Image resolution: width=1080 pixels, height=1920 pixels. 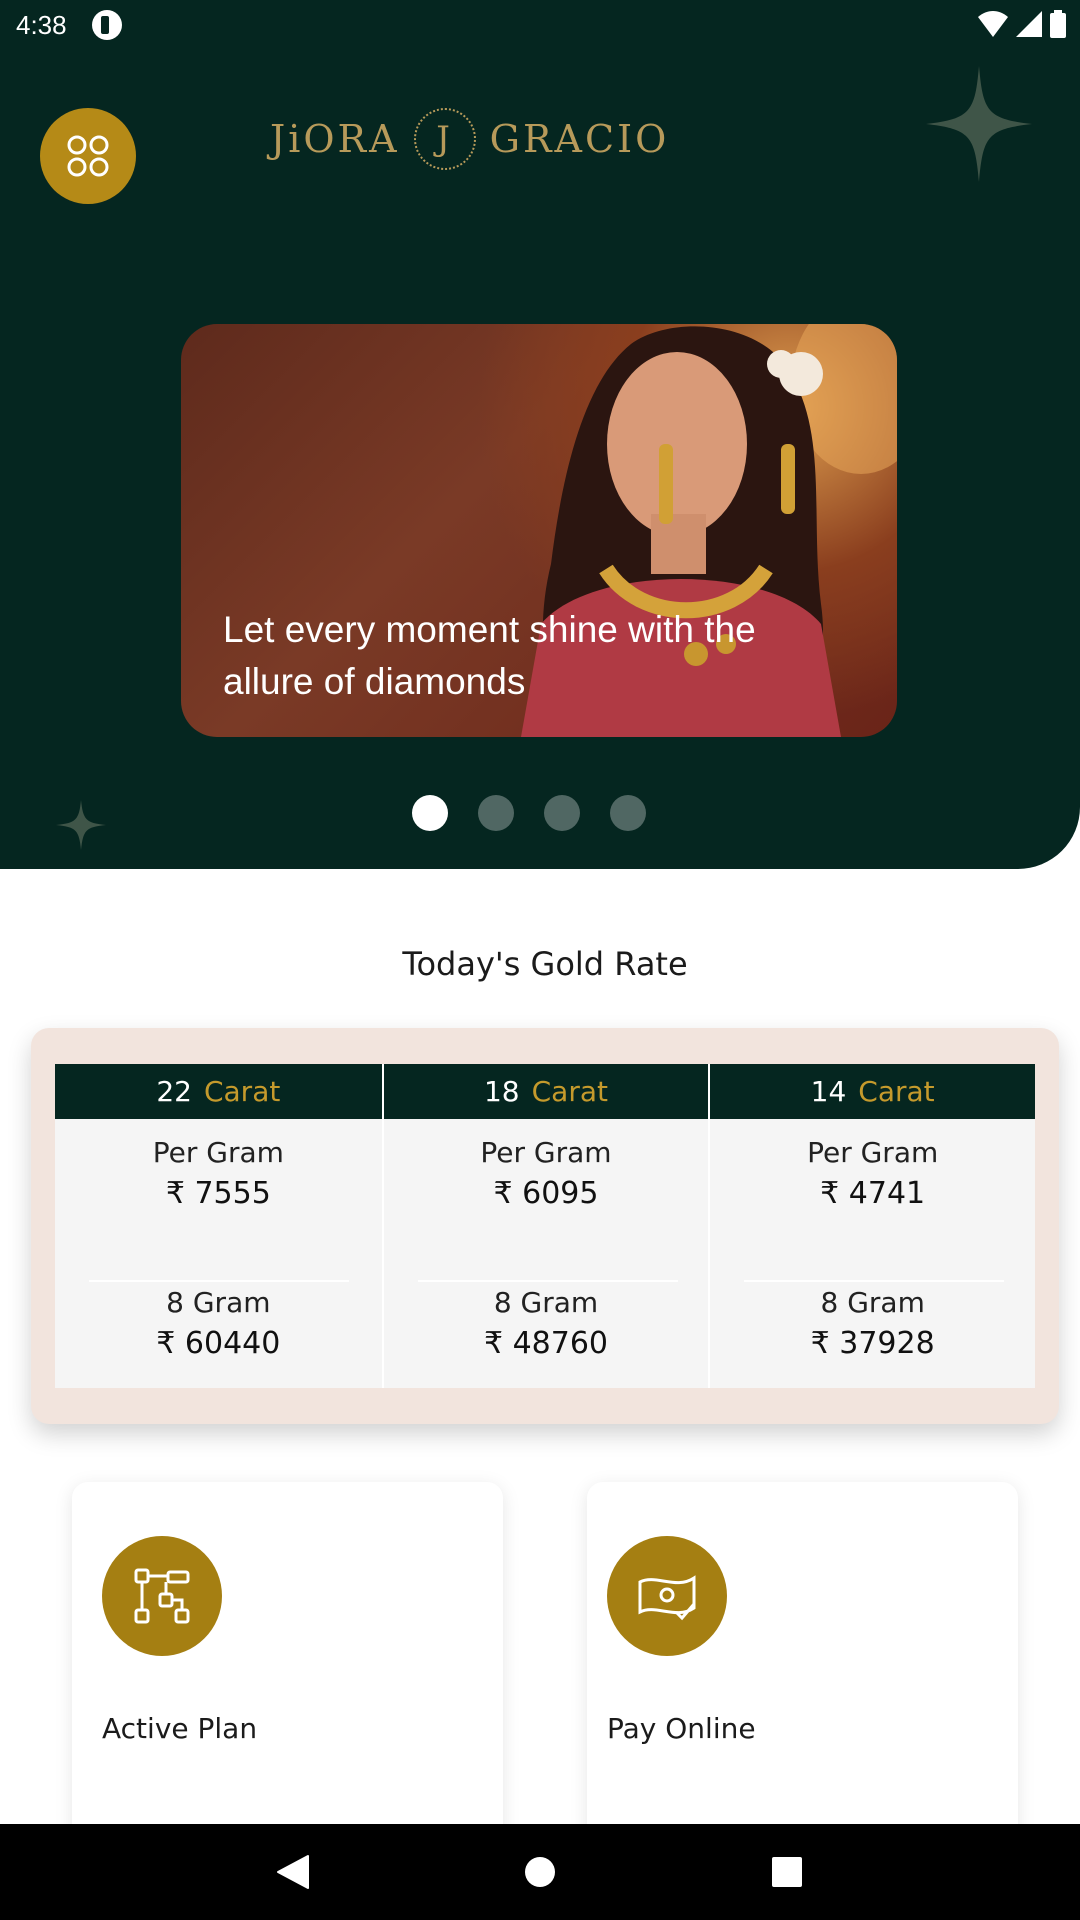 I want to click on pay-online-label: Pay Online, so click(x=681, y=1728).